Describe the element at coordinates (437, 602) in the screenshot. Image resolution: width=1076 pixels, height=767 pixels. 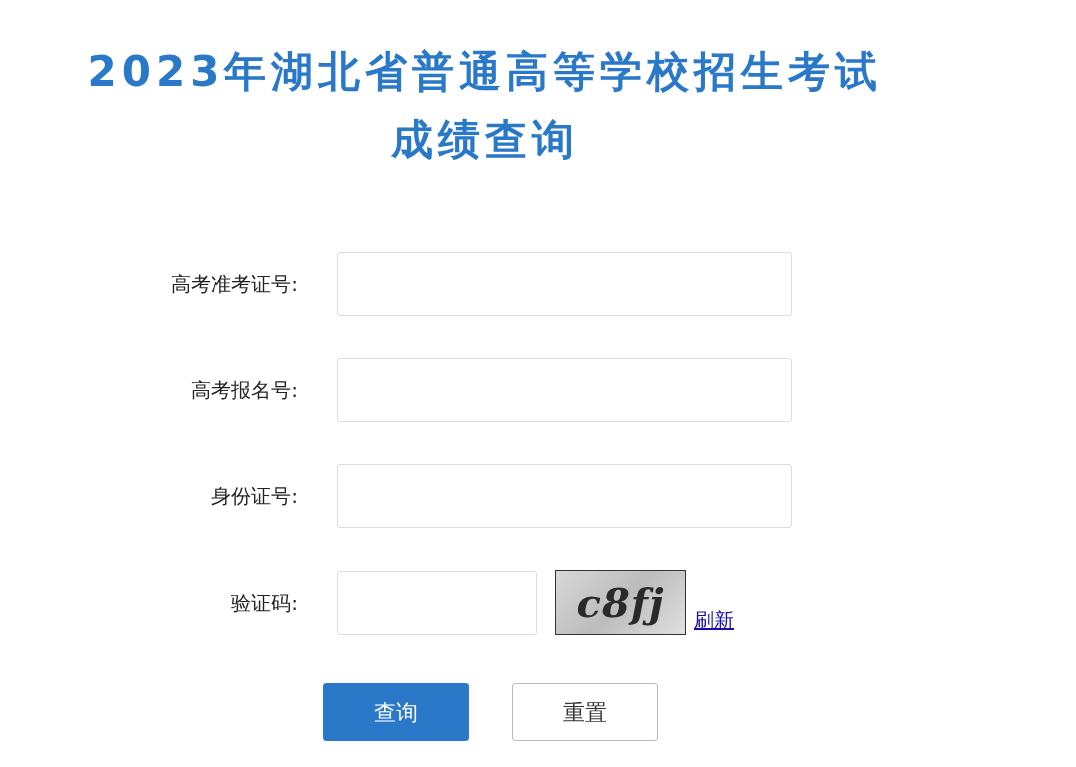
I see `captcha-field` at that location.